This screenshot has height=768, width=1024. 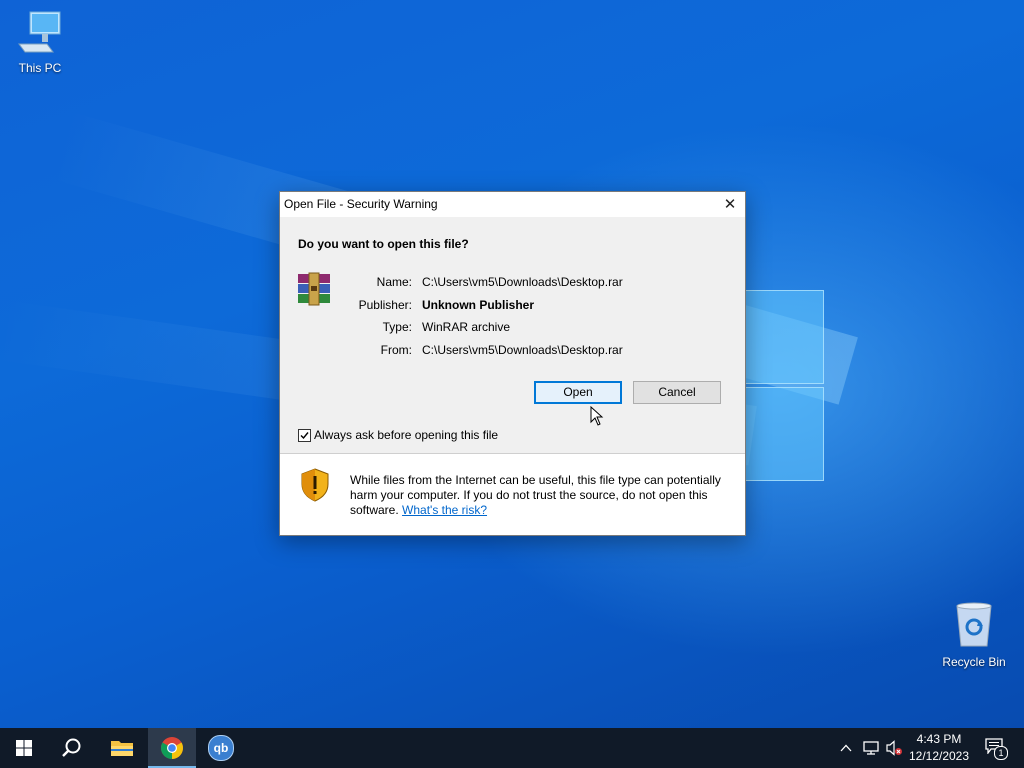 I want to click on volume-button, so click(x=894, y=748).